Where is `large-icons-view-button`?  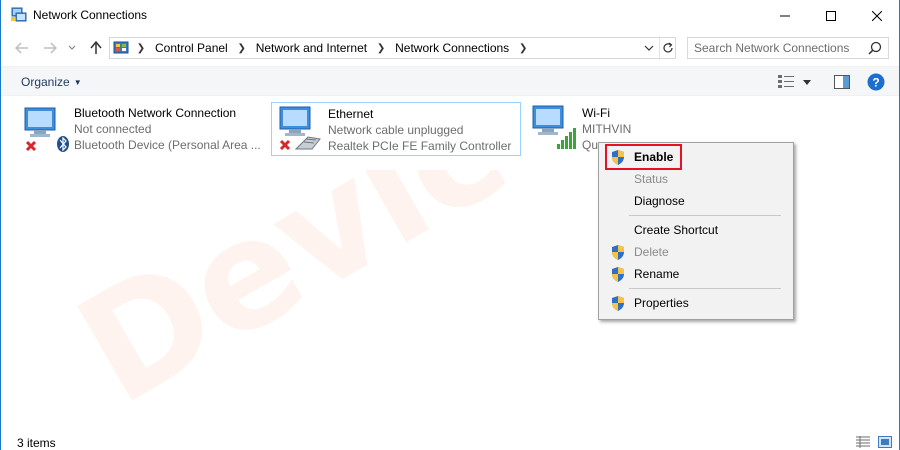
large-icons-view-button is located at coordinates (885, 442).